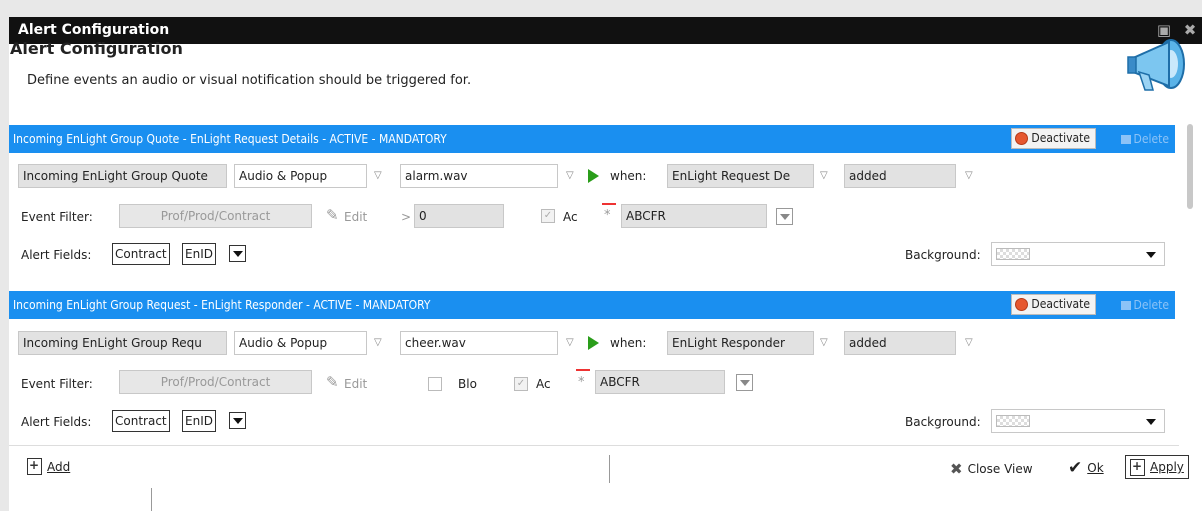  What do you see at coordinates (122, 343) in the screenshot?
I see `event-name-field: Incoming EnLight Group Requ` at bounding box center [122, 343].